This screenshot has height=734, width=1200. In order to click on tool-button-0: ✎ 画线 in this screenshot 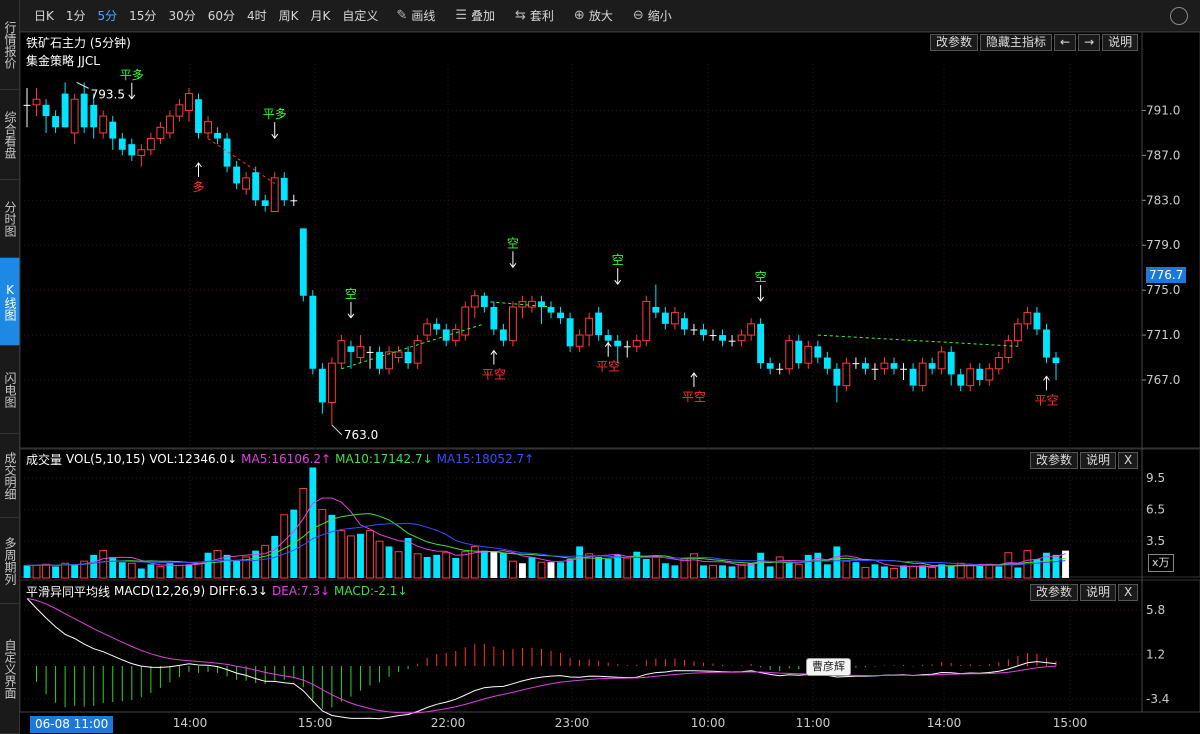, I will do `click(415, 15)`.